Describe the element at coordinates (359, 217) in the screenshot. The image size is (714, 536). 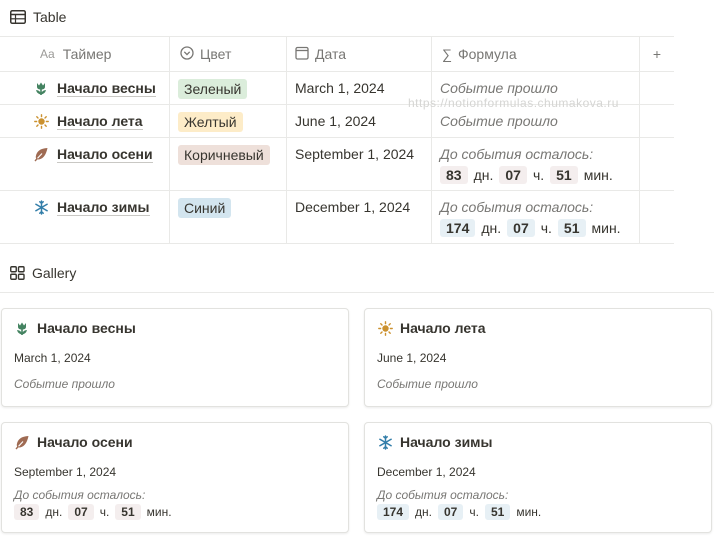
I see `date-value: December 1, 2024` at that location.